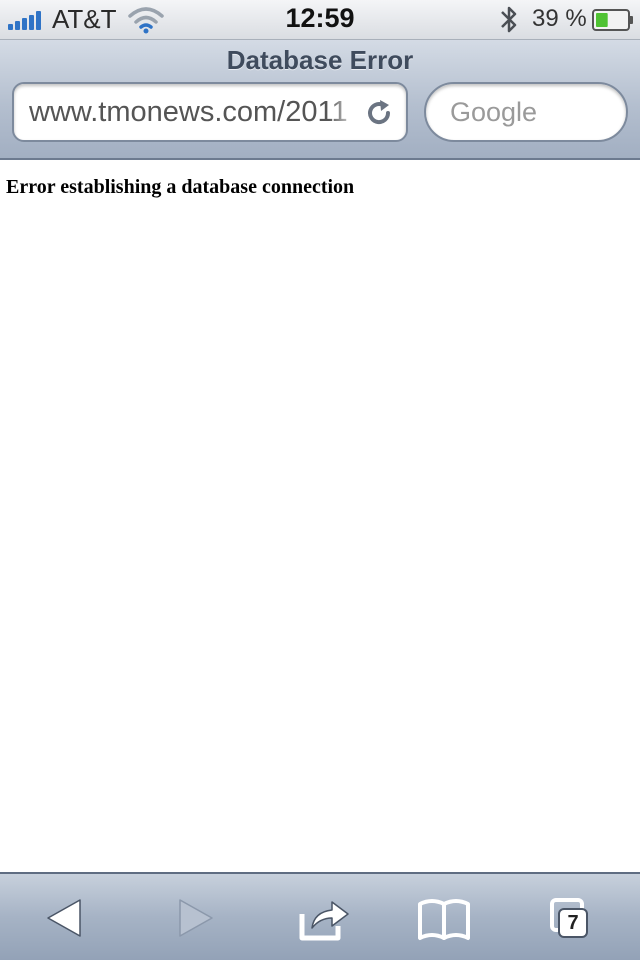  I want to click on forward-icon, so click(196, 918).